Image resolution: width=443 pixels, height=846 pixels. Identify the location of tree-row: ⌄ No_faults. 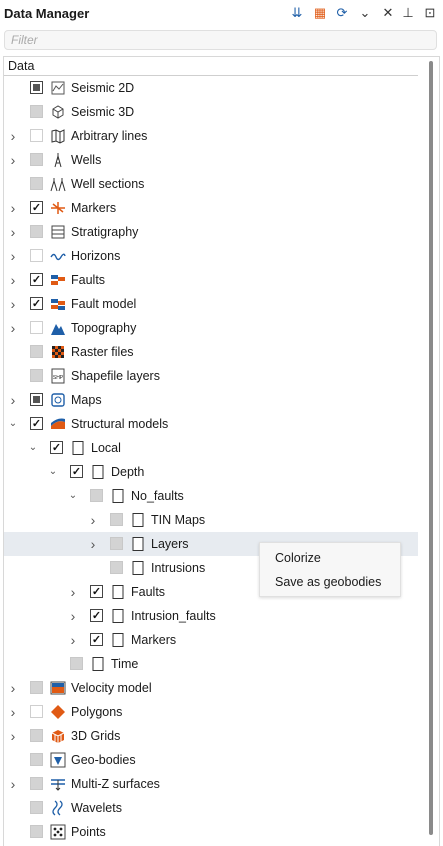
(211, 496).